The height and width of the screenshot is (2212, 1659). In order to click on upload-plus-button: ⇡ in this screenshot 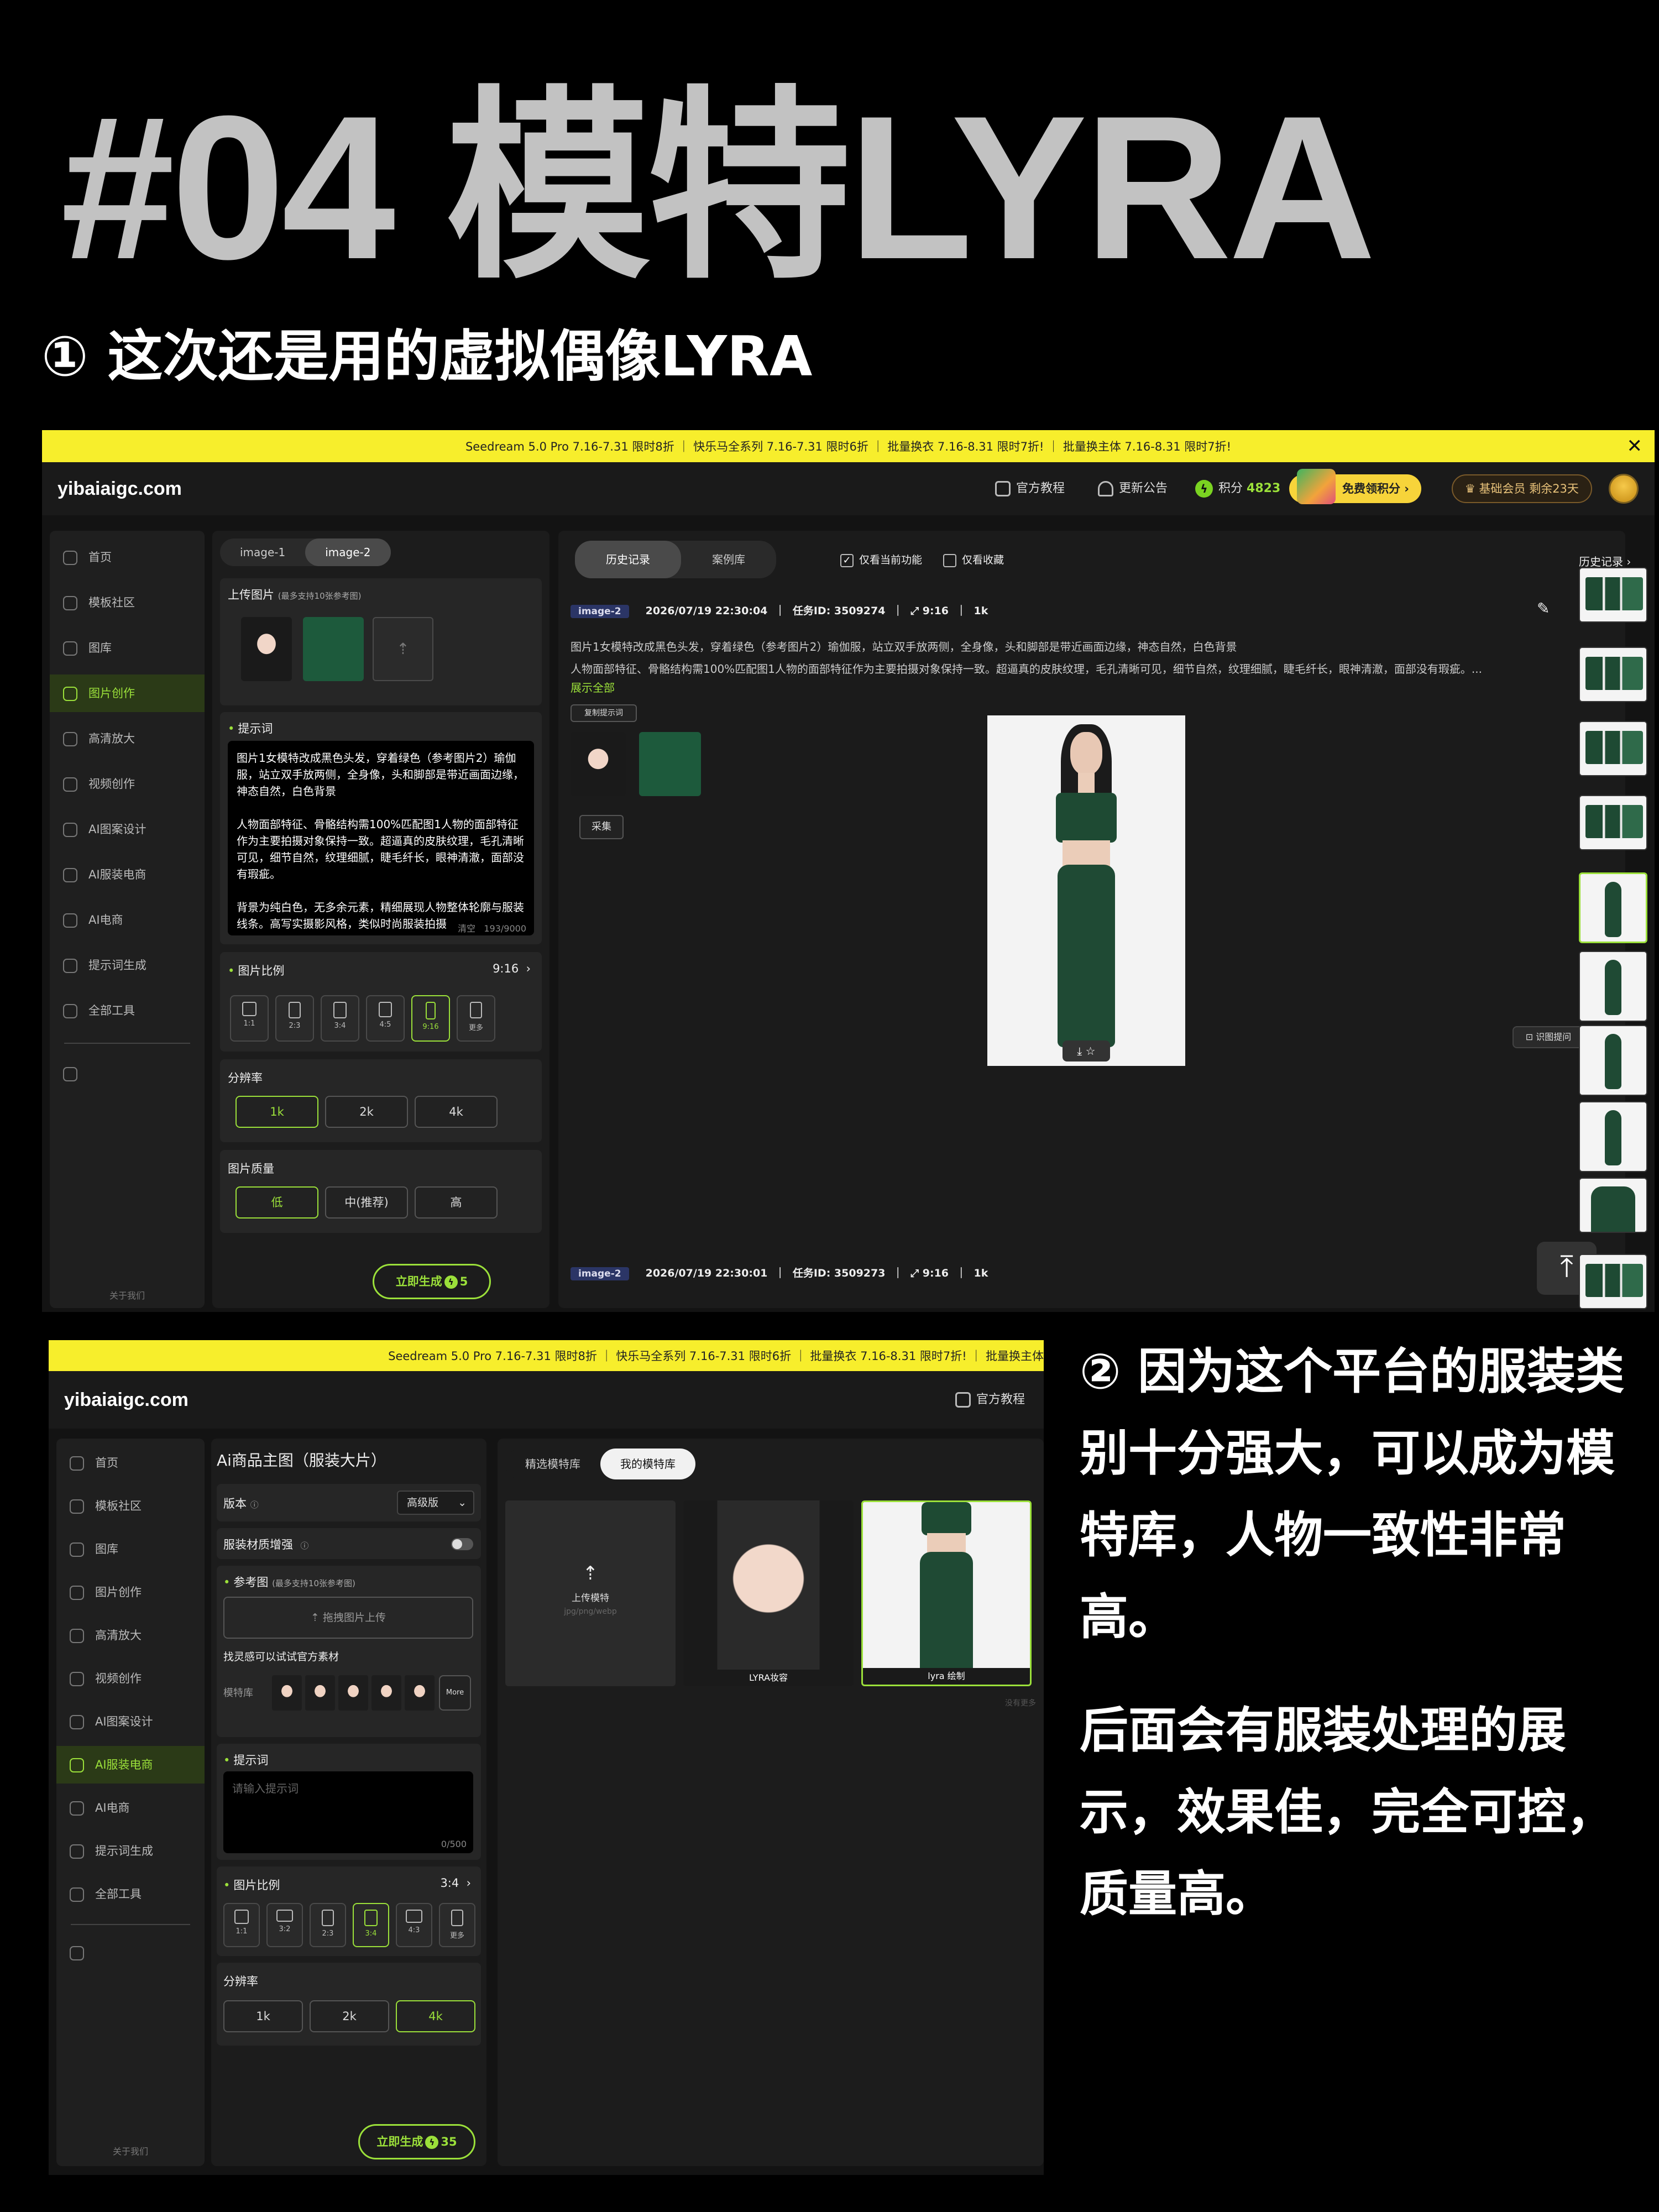, I will do `click(403, 649)`.